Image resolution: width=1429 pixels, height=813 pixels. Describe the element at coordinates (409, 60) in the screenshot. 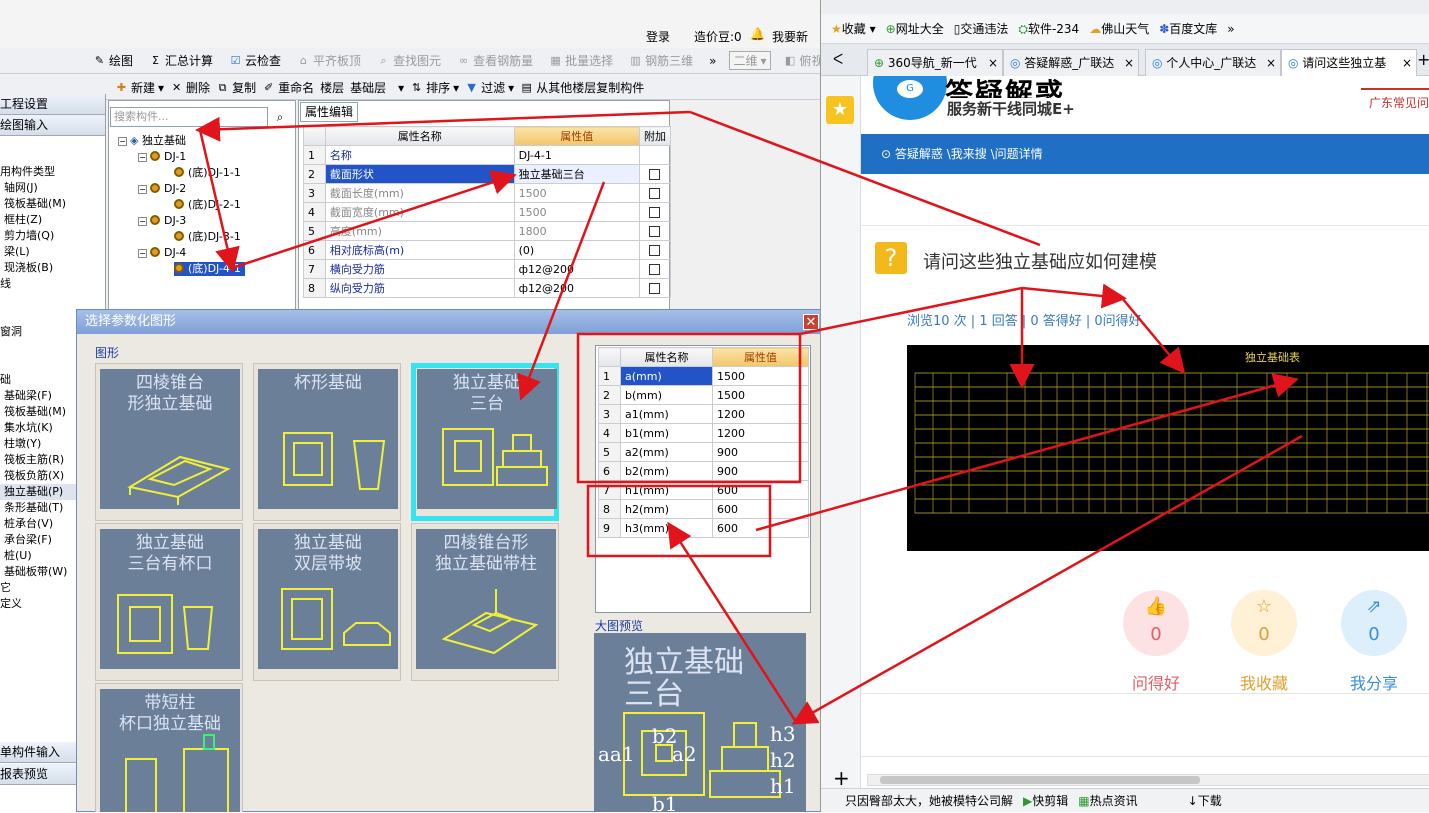

I see `find-element-button: ⌕ 查找图元` at that location.